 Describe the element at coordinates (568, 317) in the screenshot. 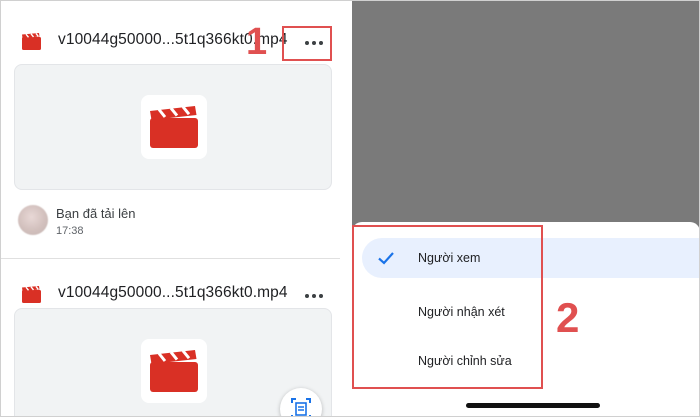

I see `step-number-2: 2` at that location.